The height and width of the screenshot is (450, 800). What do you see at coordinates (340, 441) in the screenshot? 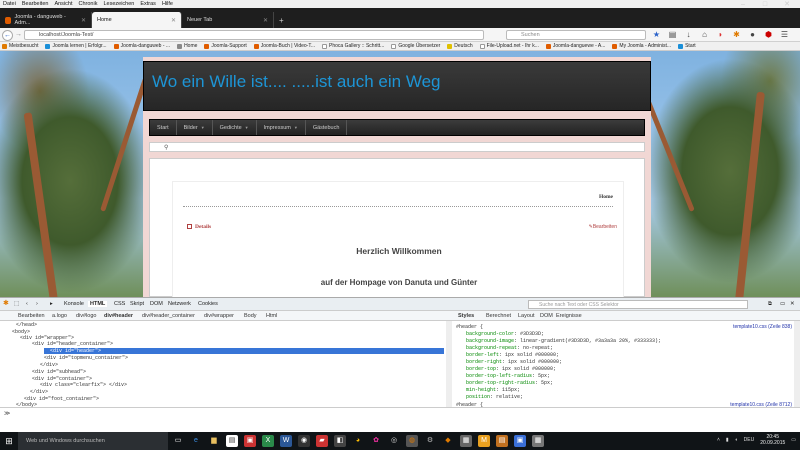
I see `app-icon: ◧` at bounding box center [340, 441].